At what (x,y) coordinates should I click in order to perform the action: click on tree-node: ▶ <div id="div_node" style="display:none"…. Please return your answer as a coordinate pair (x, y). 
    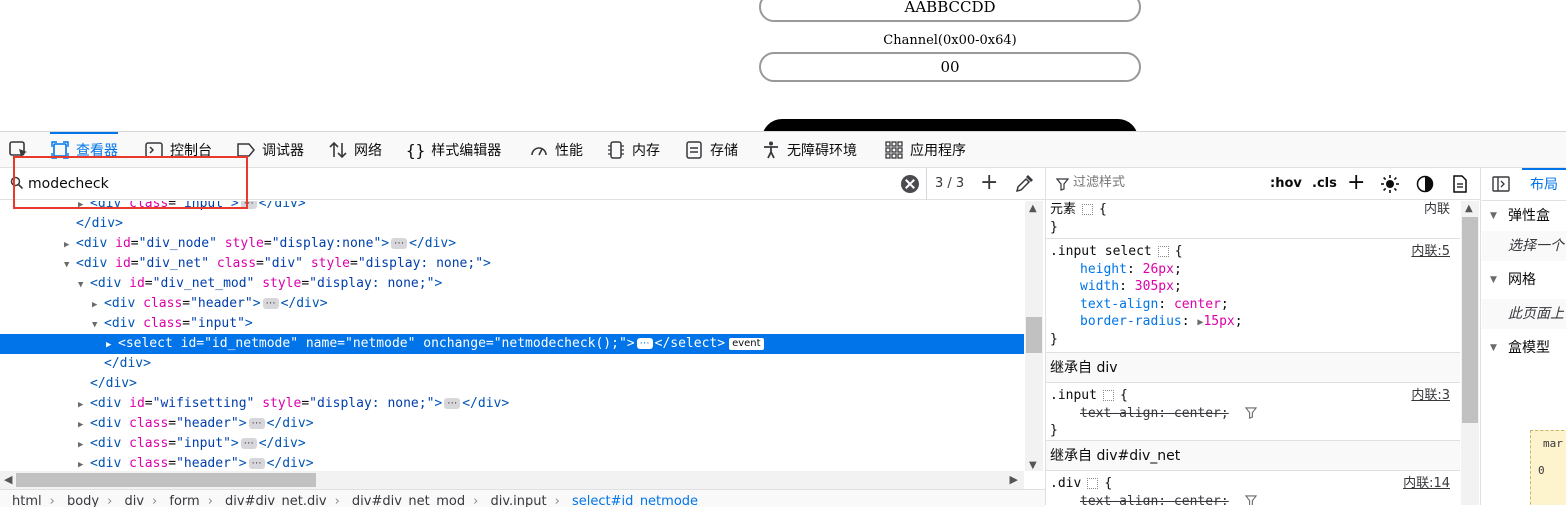
    Looking at the image, I should click on (512, 244).